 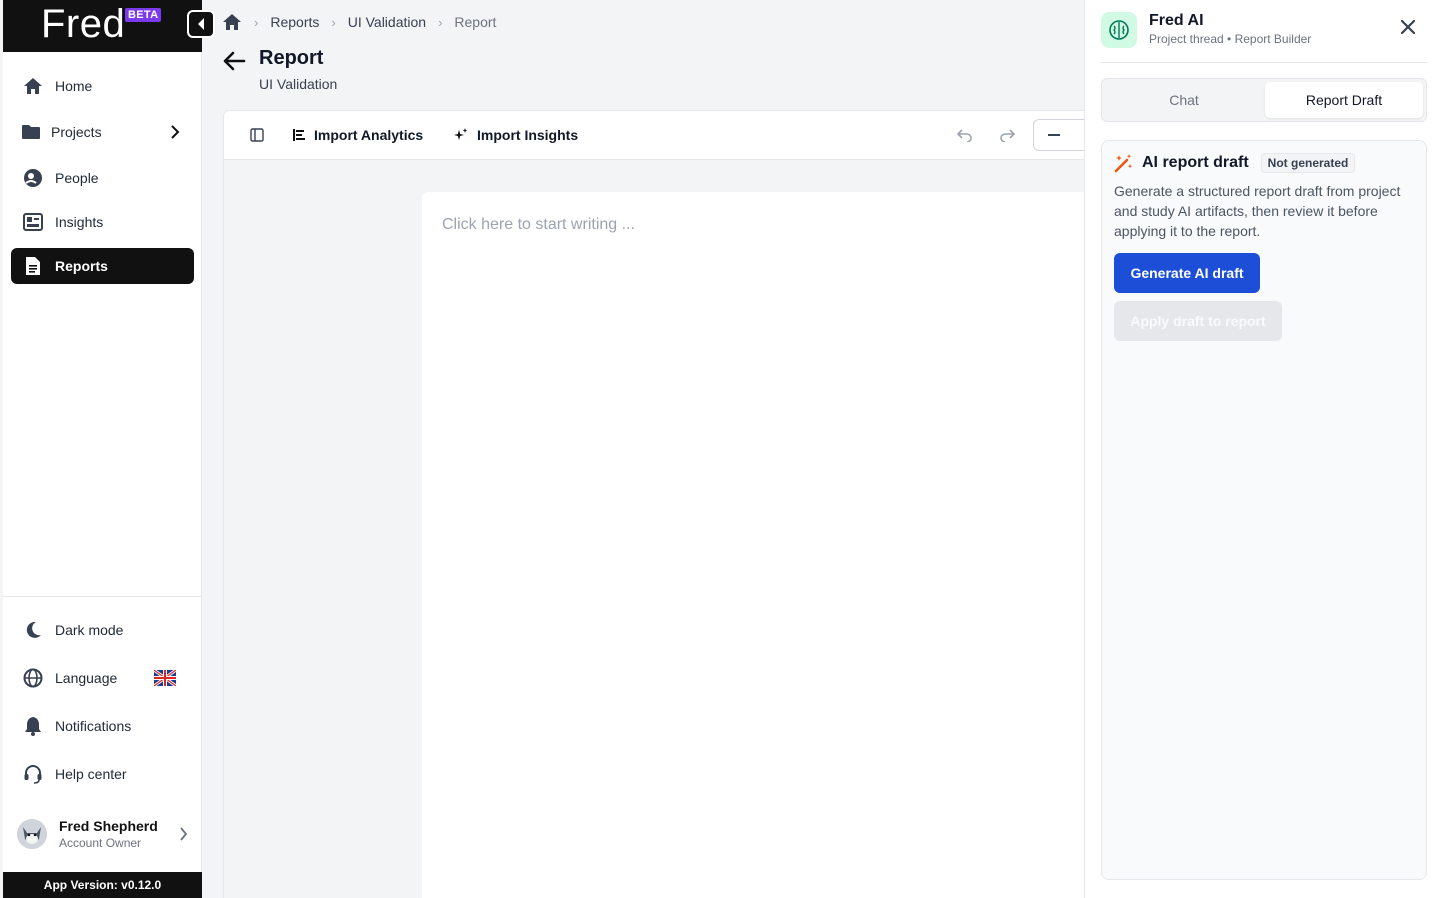 I want to click on headset-icon, so click(x=33, y=774).